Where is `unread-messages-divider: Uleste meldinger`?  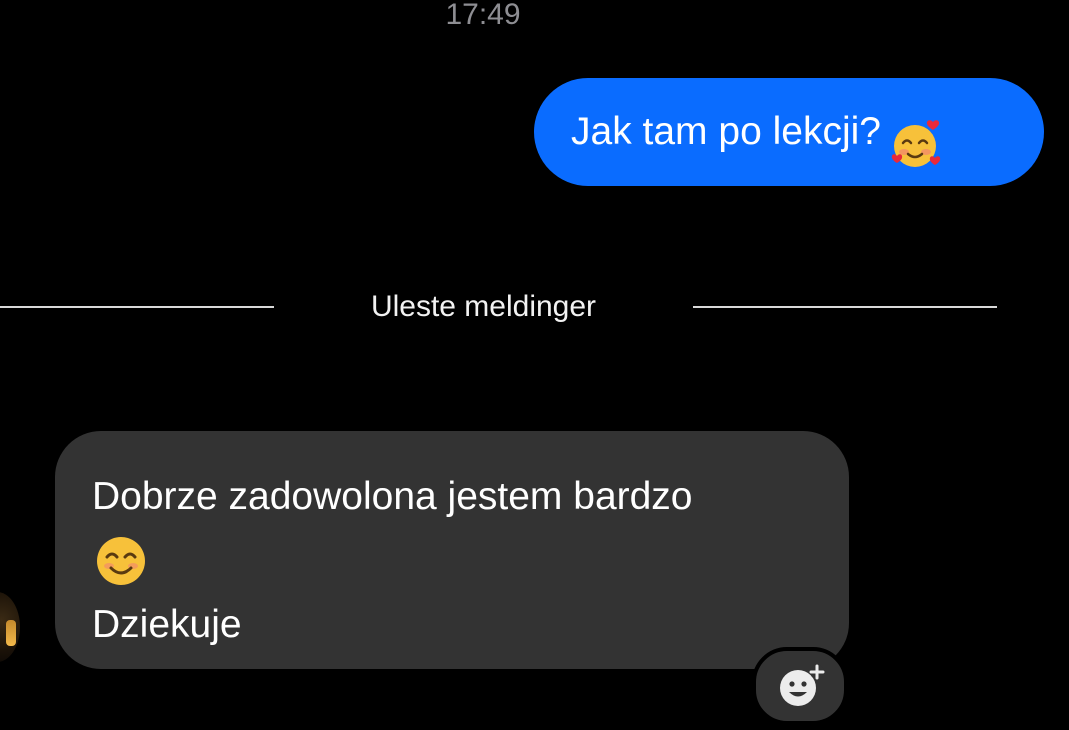 unread-messages-divider: Uleste meldinger is located at coordinates (534, 308).